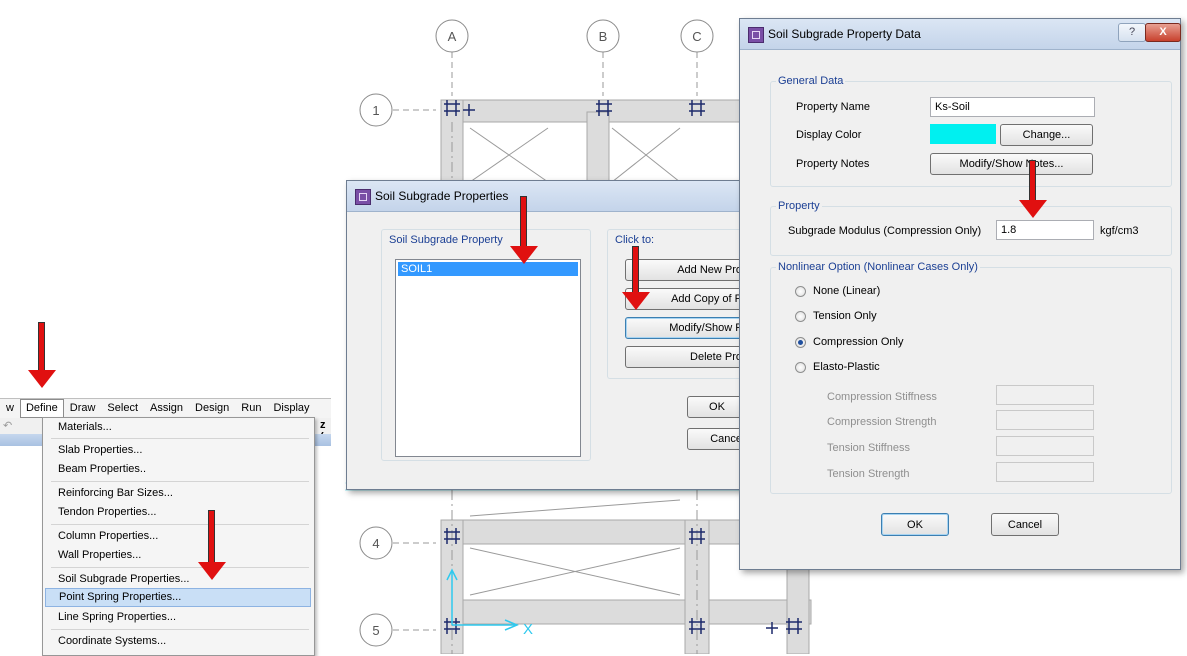 The image size is (1187, 656). What do you see at coordinates (844, 34) in the screenshot?
I see `dialog-title: Soil Subgrade Property Data` at bounding box center [844, 34].